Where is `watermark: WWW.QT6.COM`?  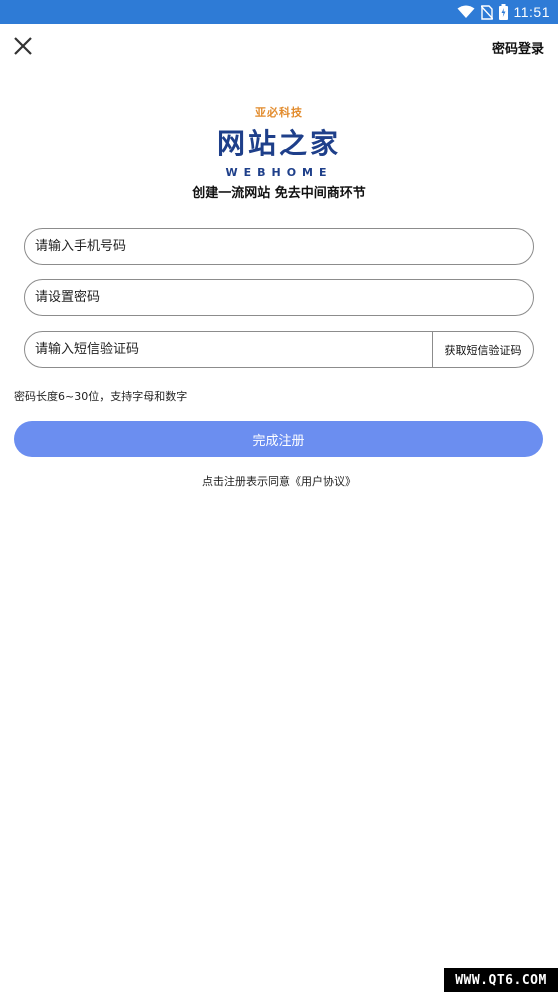 watermark: WWW.QT6.COM is located at coordinates (501, 980).